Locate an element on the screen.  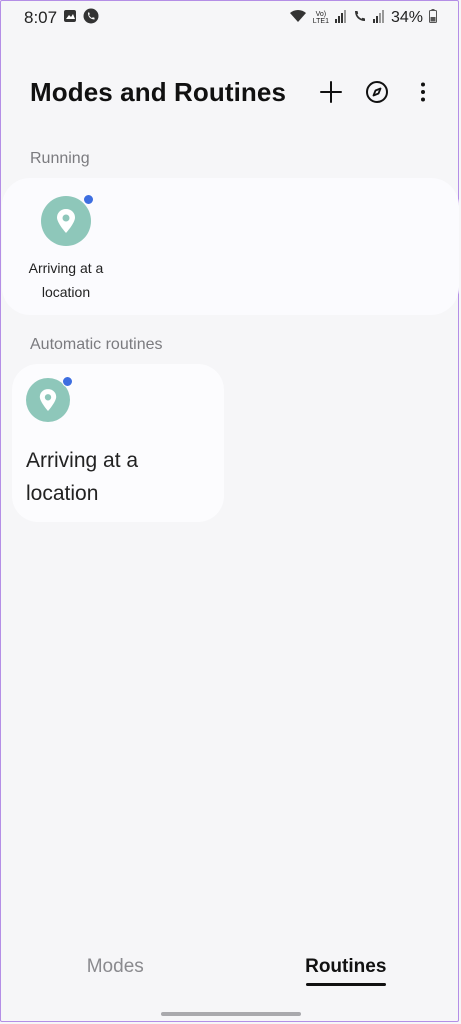
compass-icon is located at coordinates (377, 92).